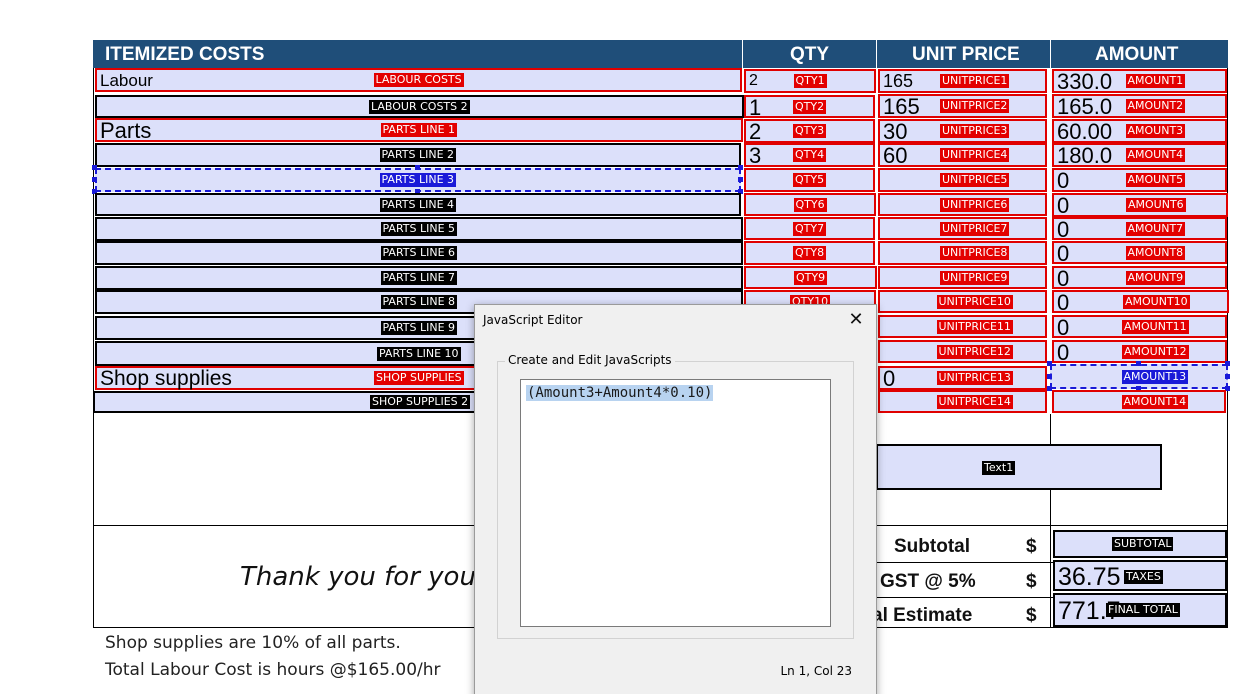 This screenshot has width=1257, height=694. Describe the element at coordinates (166, 378) in the screenshot. I see `field-value: Shop supplies` at that location.